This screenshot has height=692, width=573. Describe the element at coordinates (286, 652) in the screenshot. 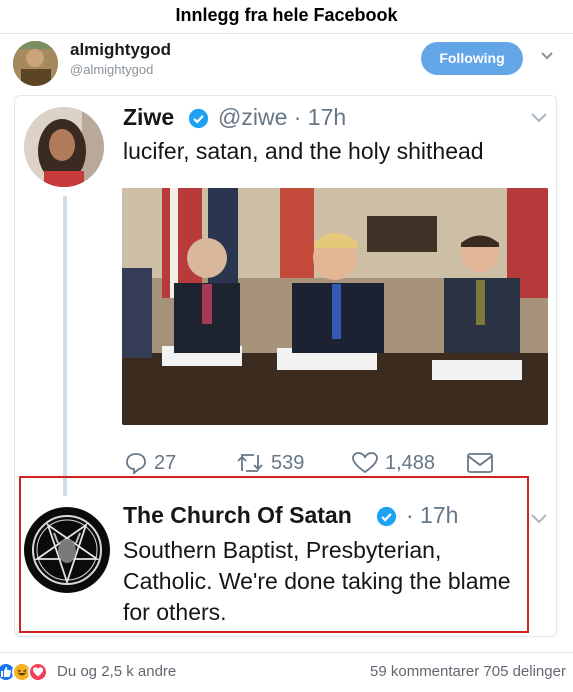

I see `footer-divider` at that location.